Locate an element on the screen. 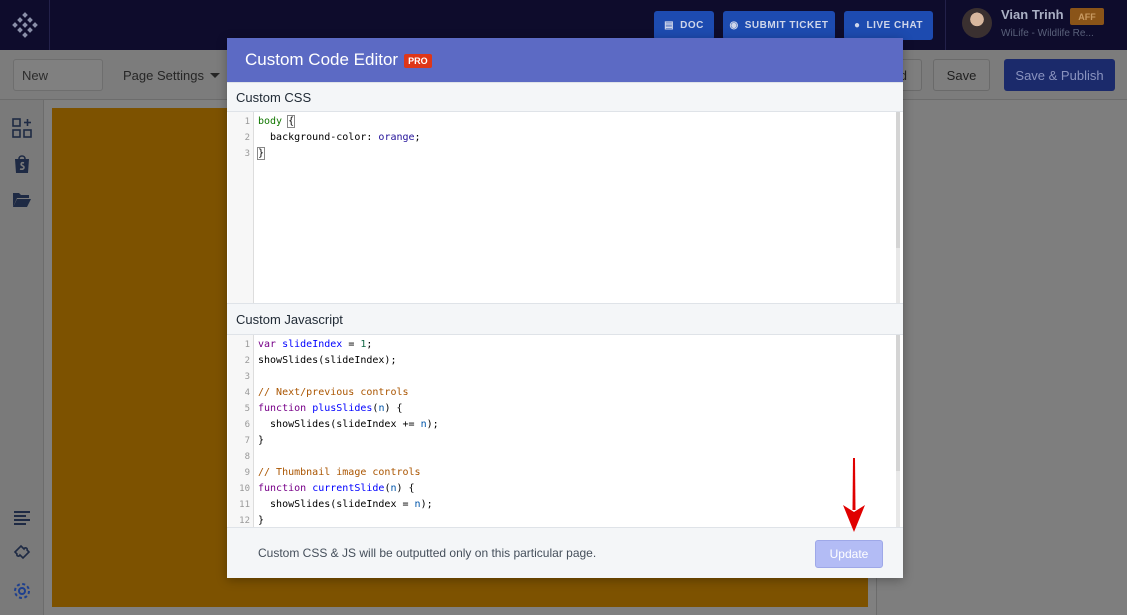 The image size is (1127, 615). caret-down-icon is located at coordinates (214, 75).